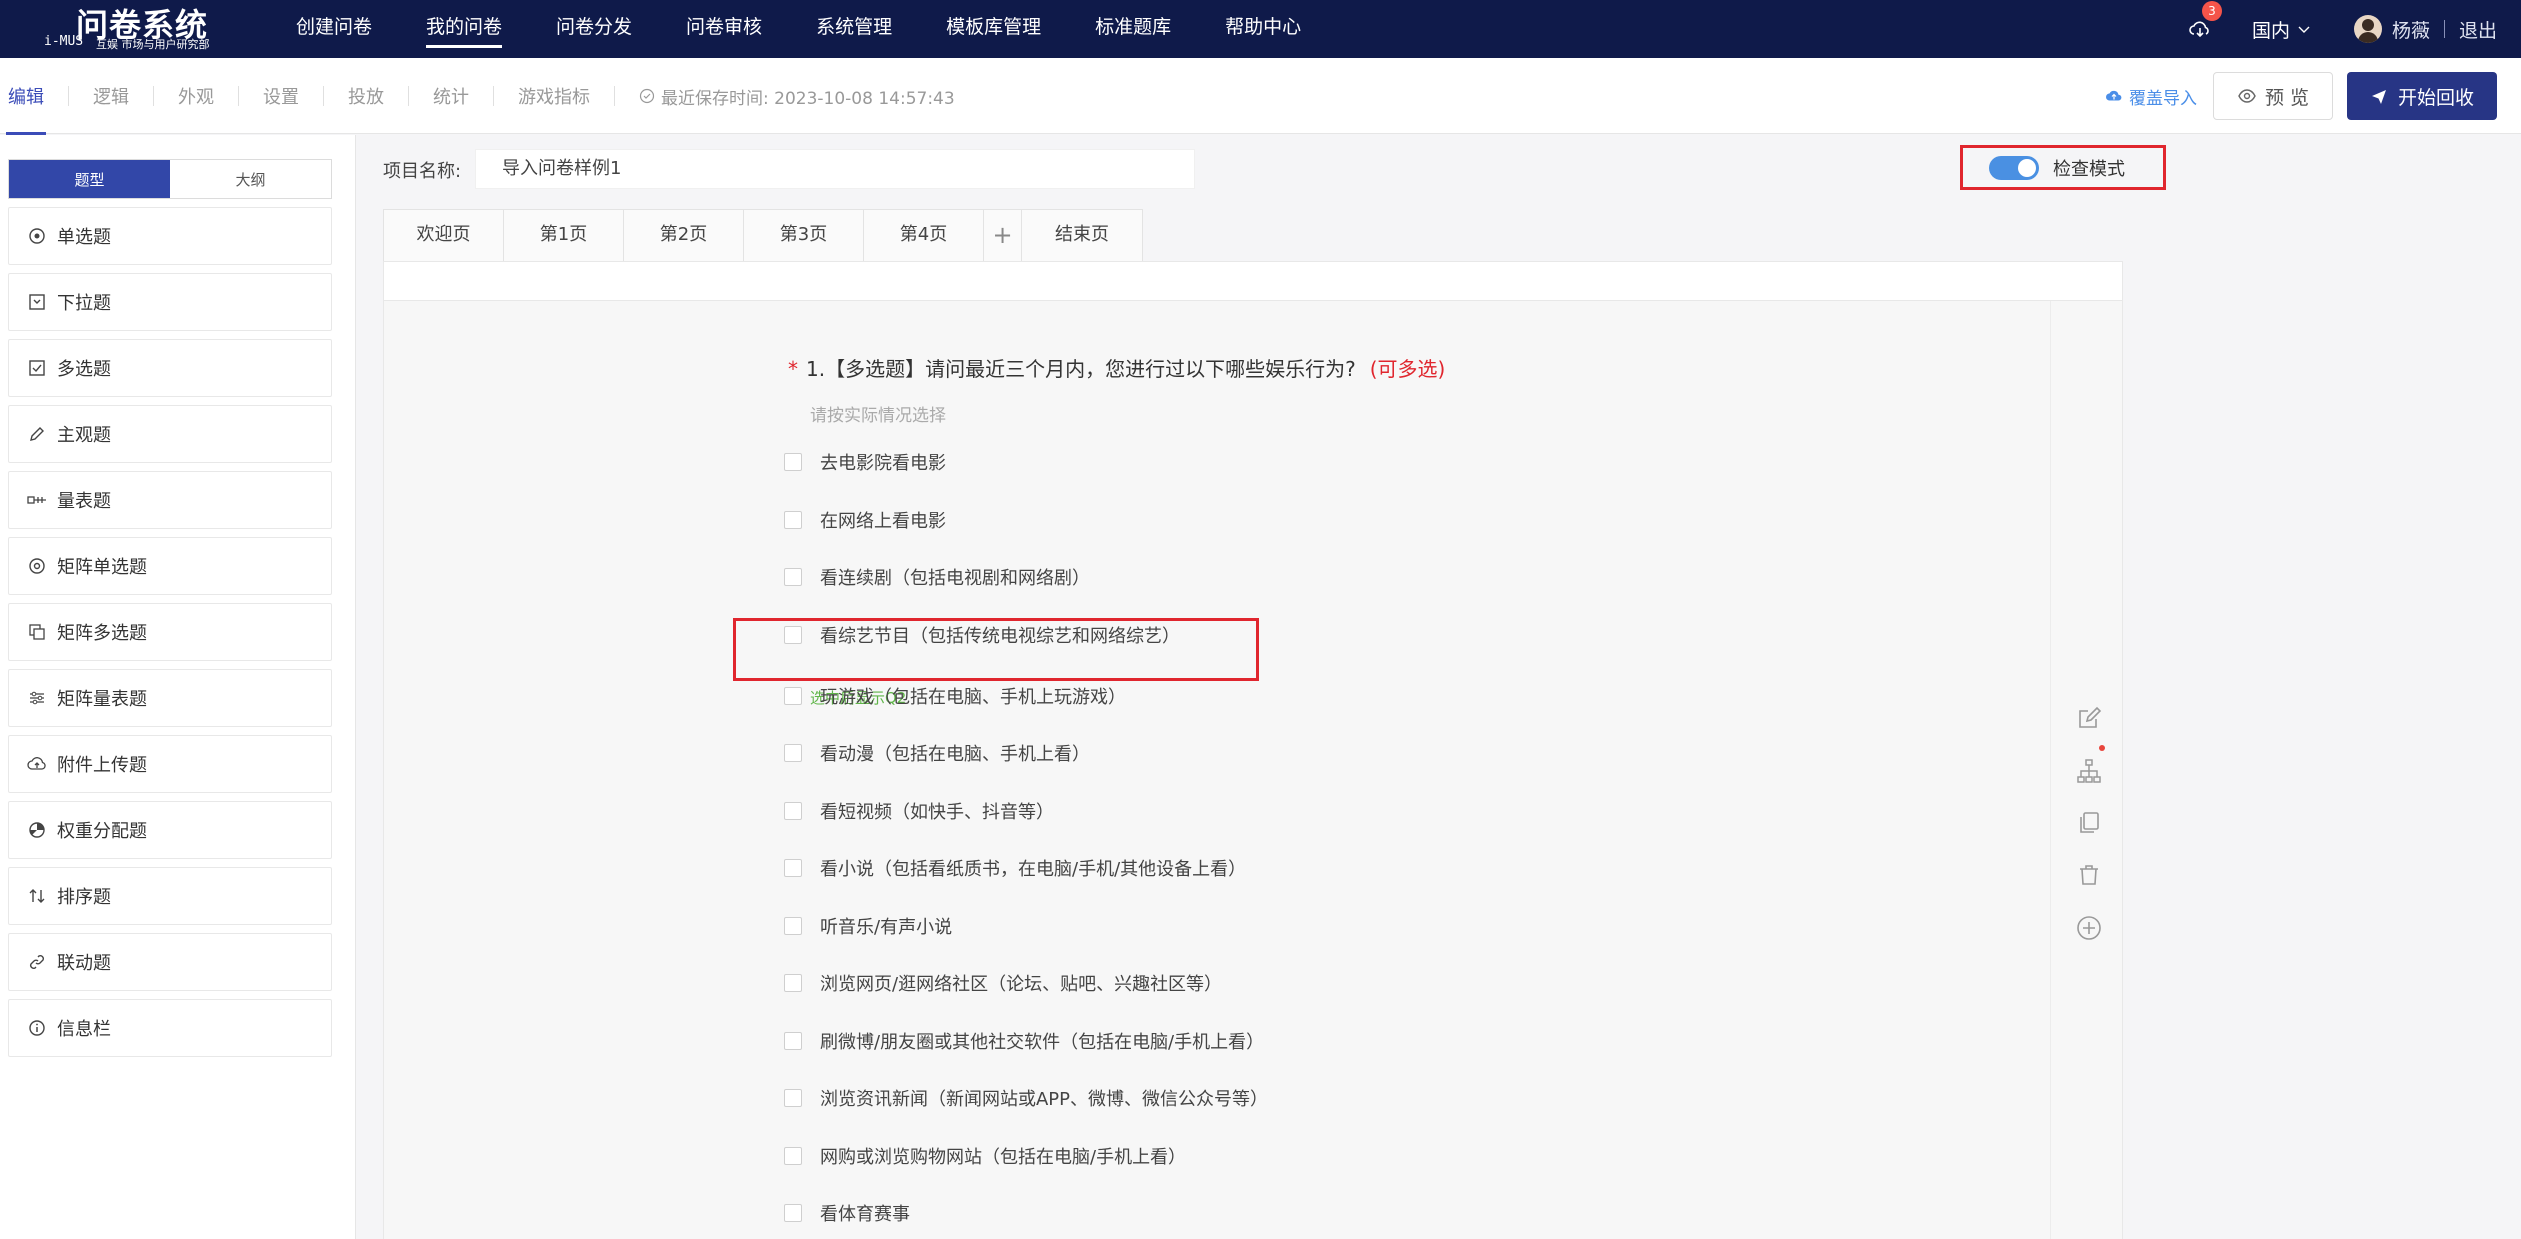  I want to click on add-page-button: +, so click(1003, 236).